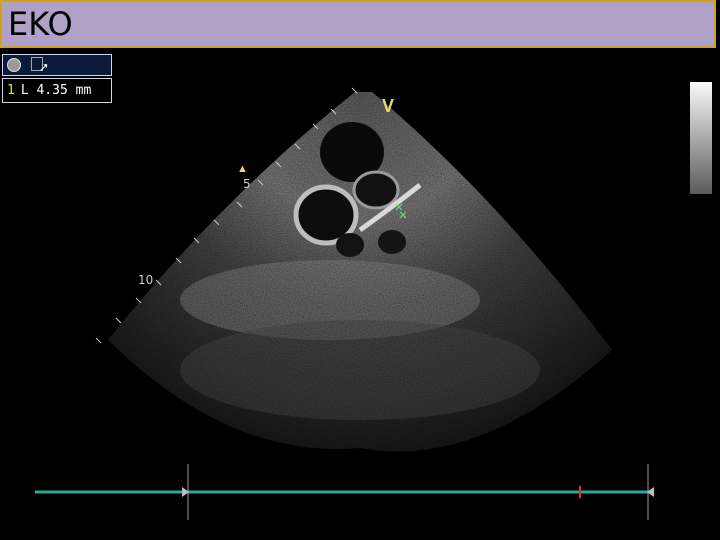 The height and width of the screenshot is (540, 720). Describe the element at coordinates (392, 242) in the screenshot. I see `chamber-right` at that location.